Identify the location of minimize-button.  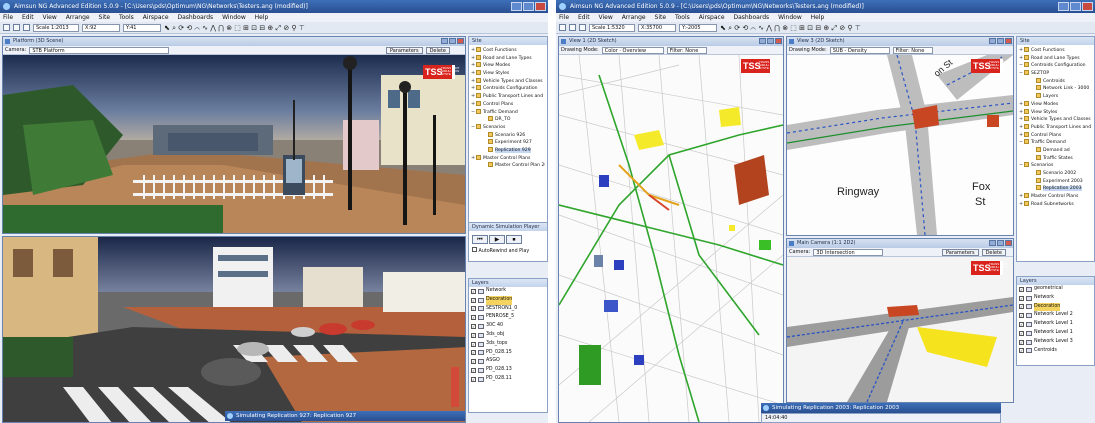
(1063, 6).